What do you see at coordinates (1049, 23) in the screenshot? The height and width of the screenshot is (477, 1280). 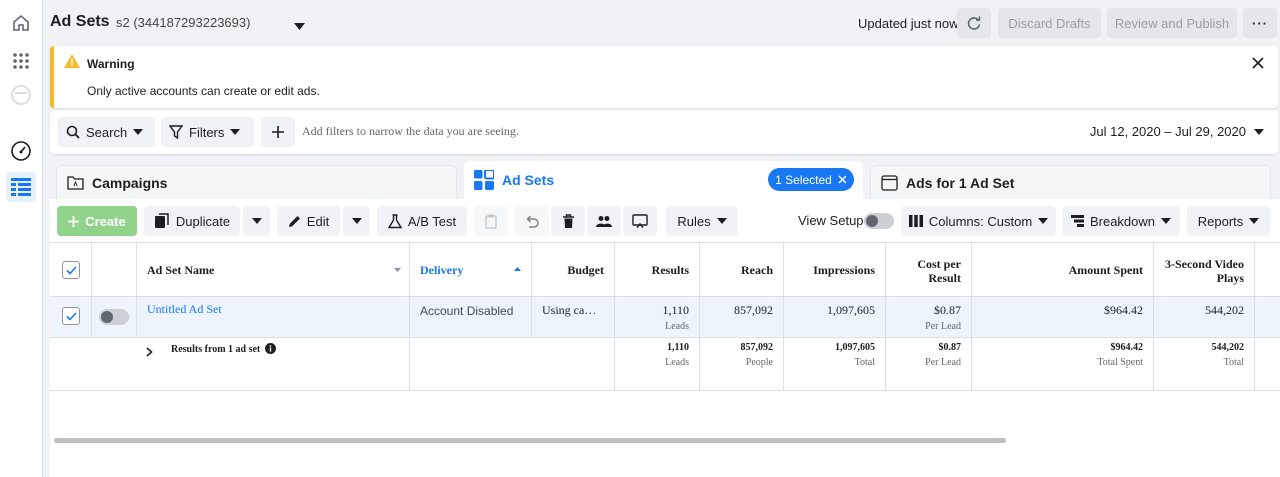 I see `discard-drafts-button: Discard Drafts` at bounding box center [1049, 23].